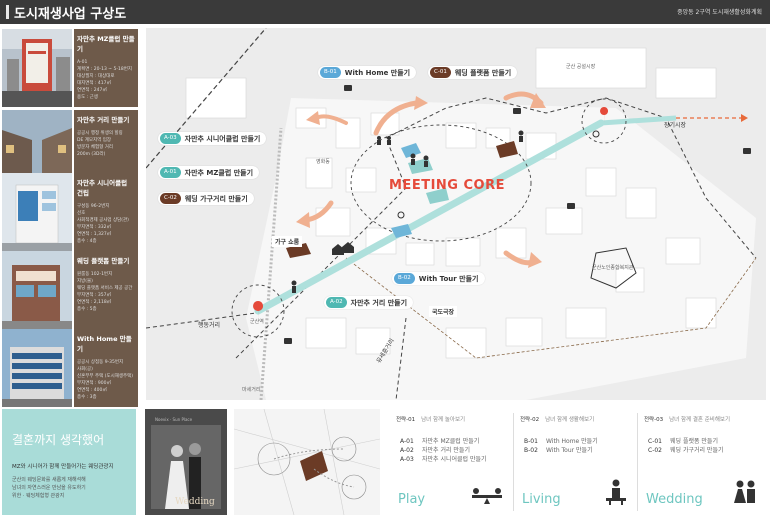  I want to click on program-row: A-03 자만추 시니어클럽 만들기, so click(457, 459).